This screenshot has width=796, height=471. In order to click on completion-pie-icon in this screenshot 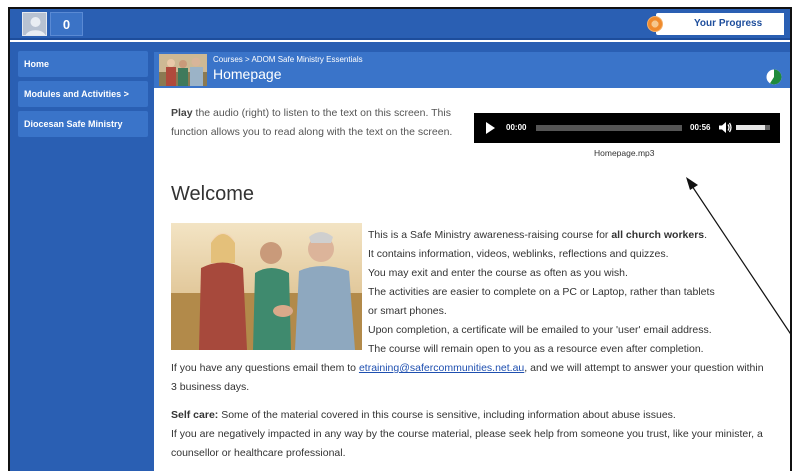, I will do `click(774, 77)`.